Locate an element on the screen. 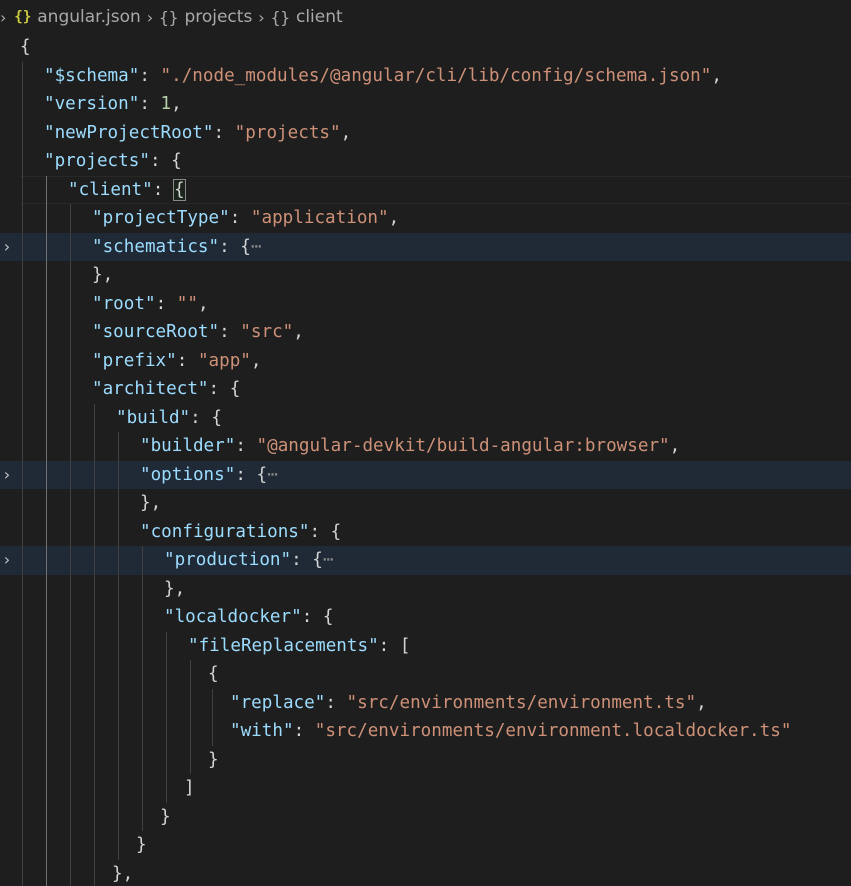 The height and width of the screenshot is (886, 851). json-key: "replace" is located at coordinates (278, 702).